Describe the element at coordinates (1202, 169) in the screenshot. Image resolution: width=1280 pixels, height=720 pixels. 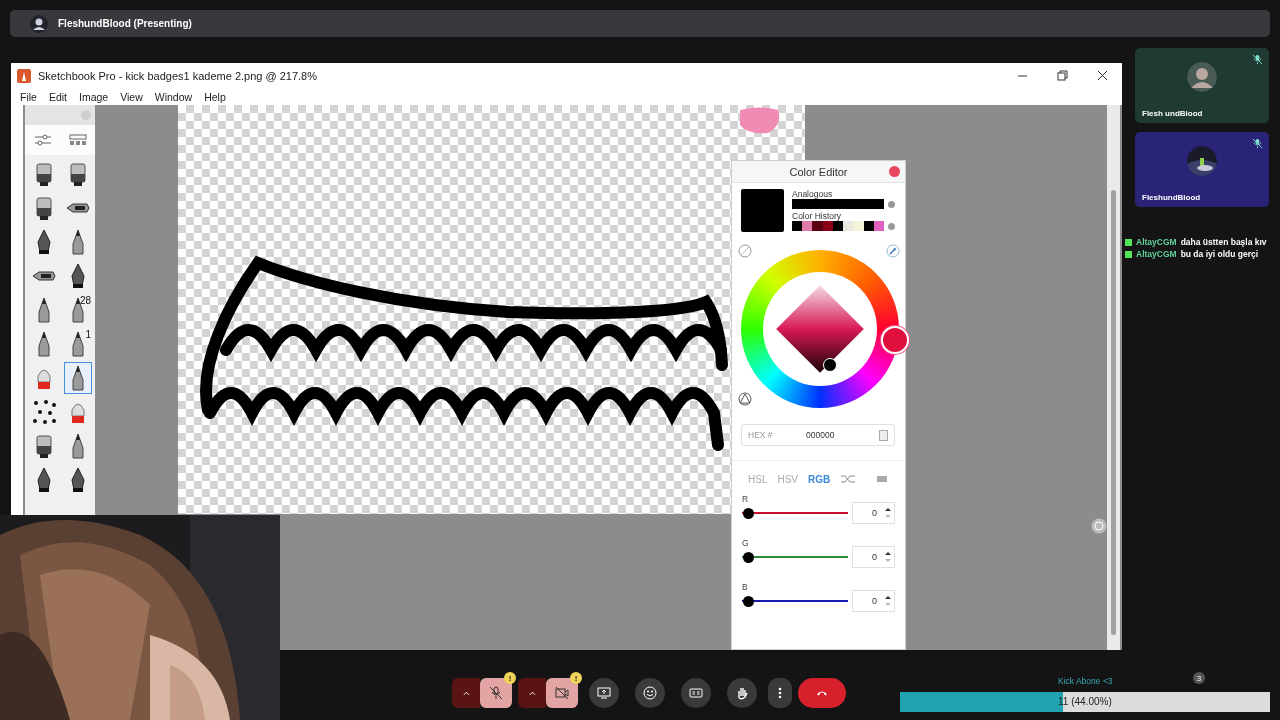
I see `participant-tile: FleshundBlood` at that location.